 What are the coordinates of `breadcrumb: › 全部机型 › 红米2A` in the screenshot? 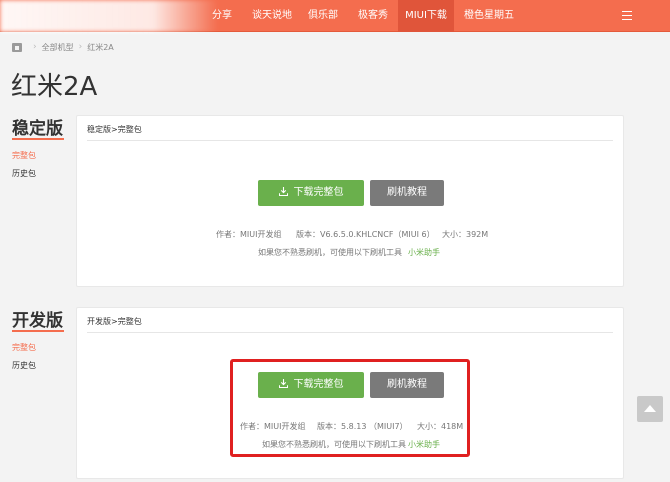 It's located at (63, 47).